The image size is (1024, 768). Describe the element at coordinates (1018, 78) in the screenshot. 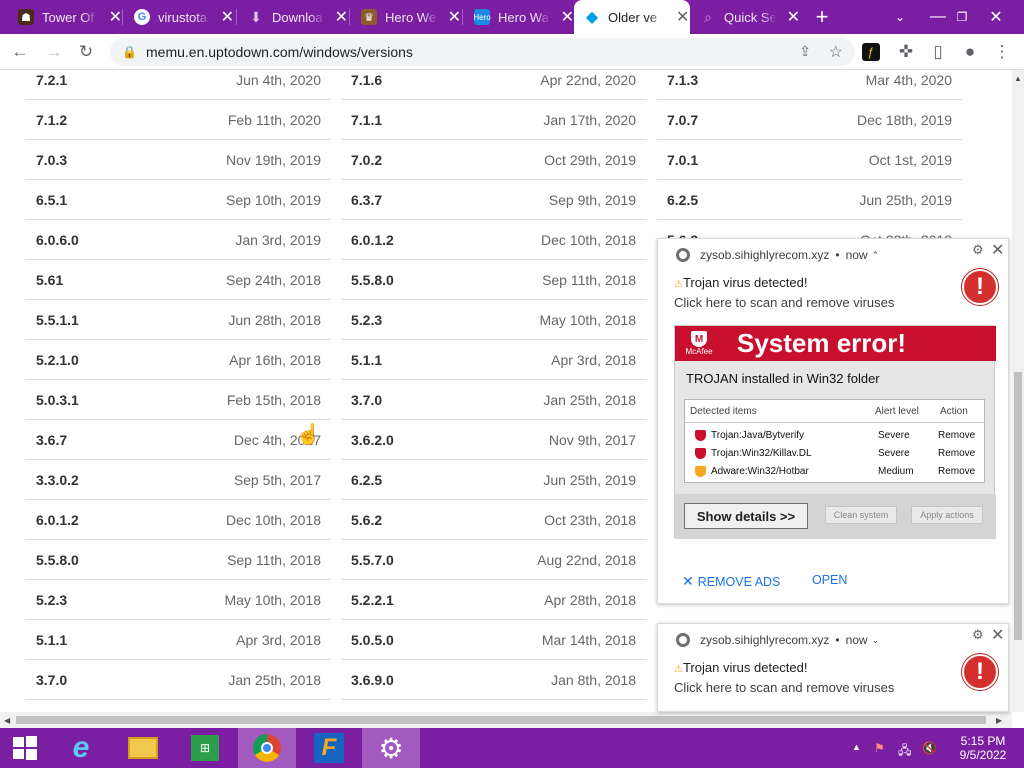

I see `scroll-up-icon: ▲` at that location.